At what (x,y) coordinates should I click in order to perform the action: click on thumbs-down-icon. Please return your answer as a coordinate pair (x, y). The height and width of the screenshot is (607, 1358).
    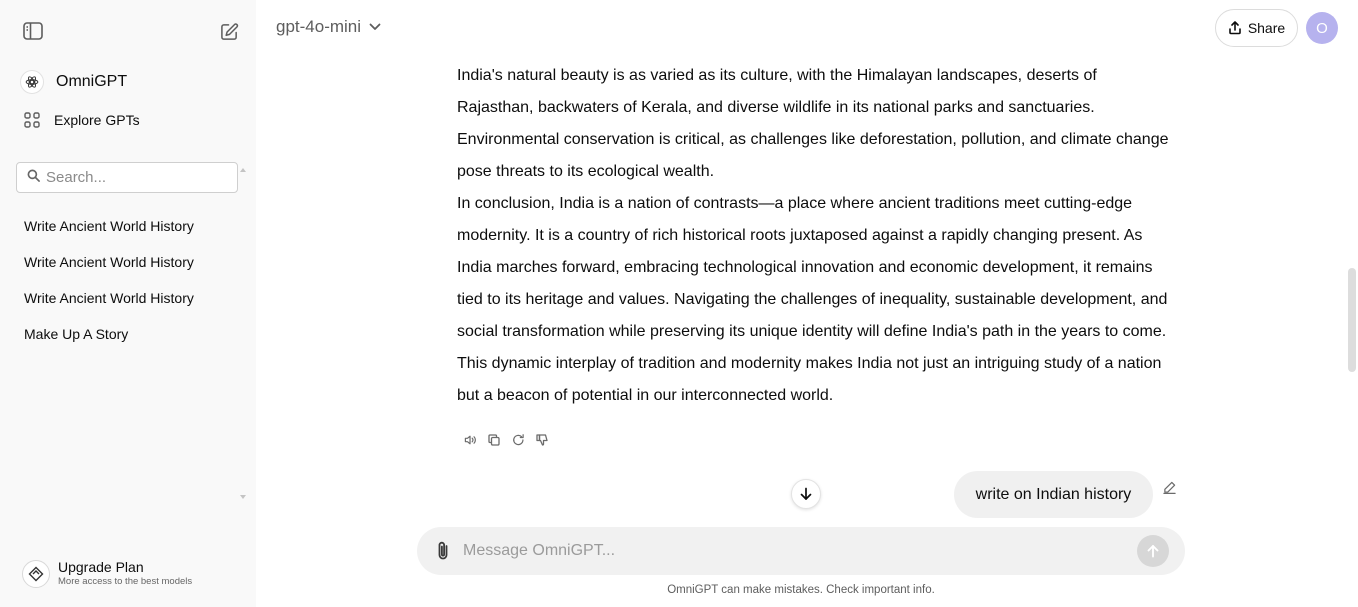
    Looking at the image, I should click on (542, 440).